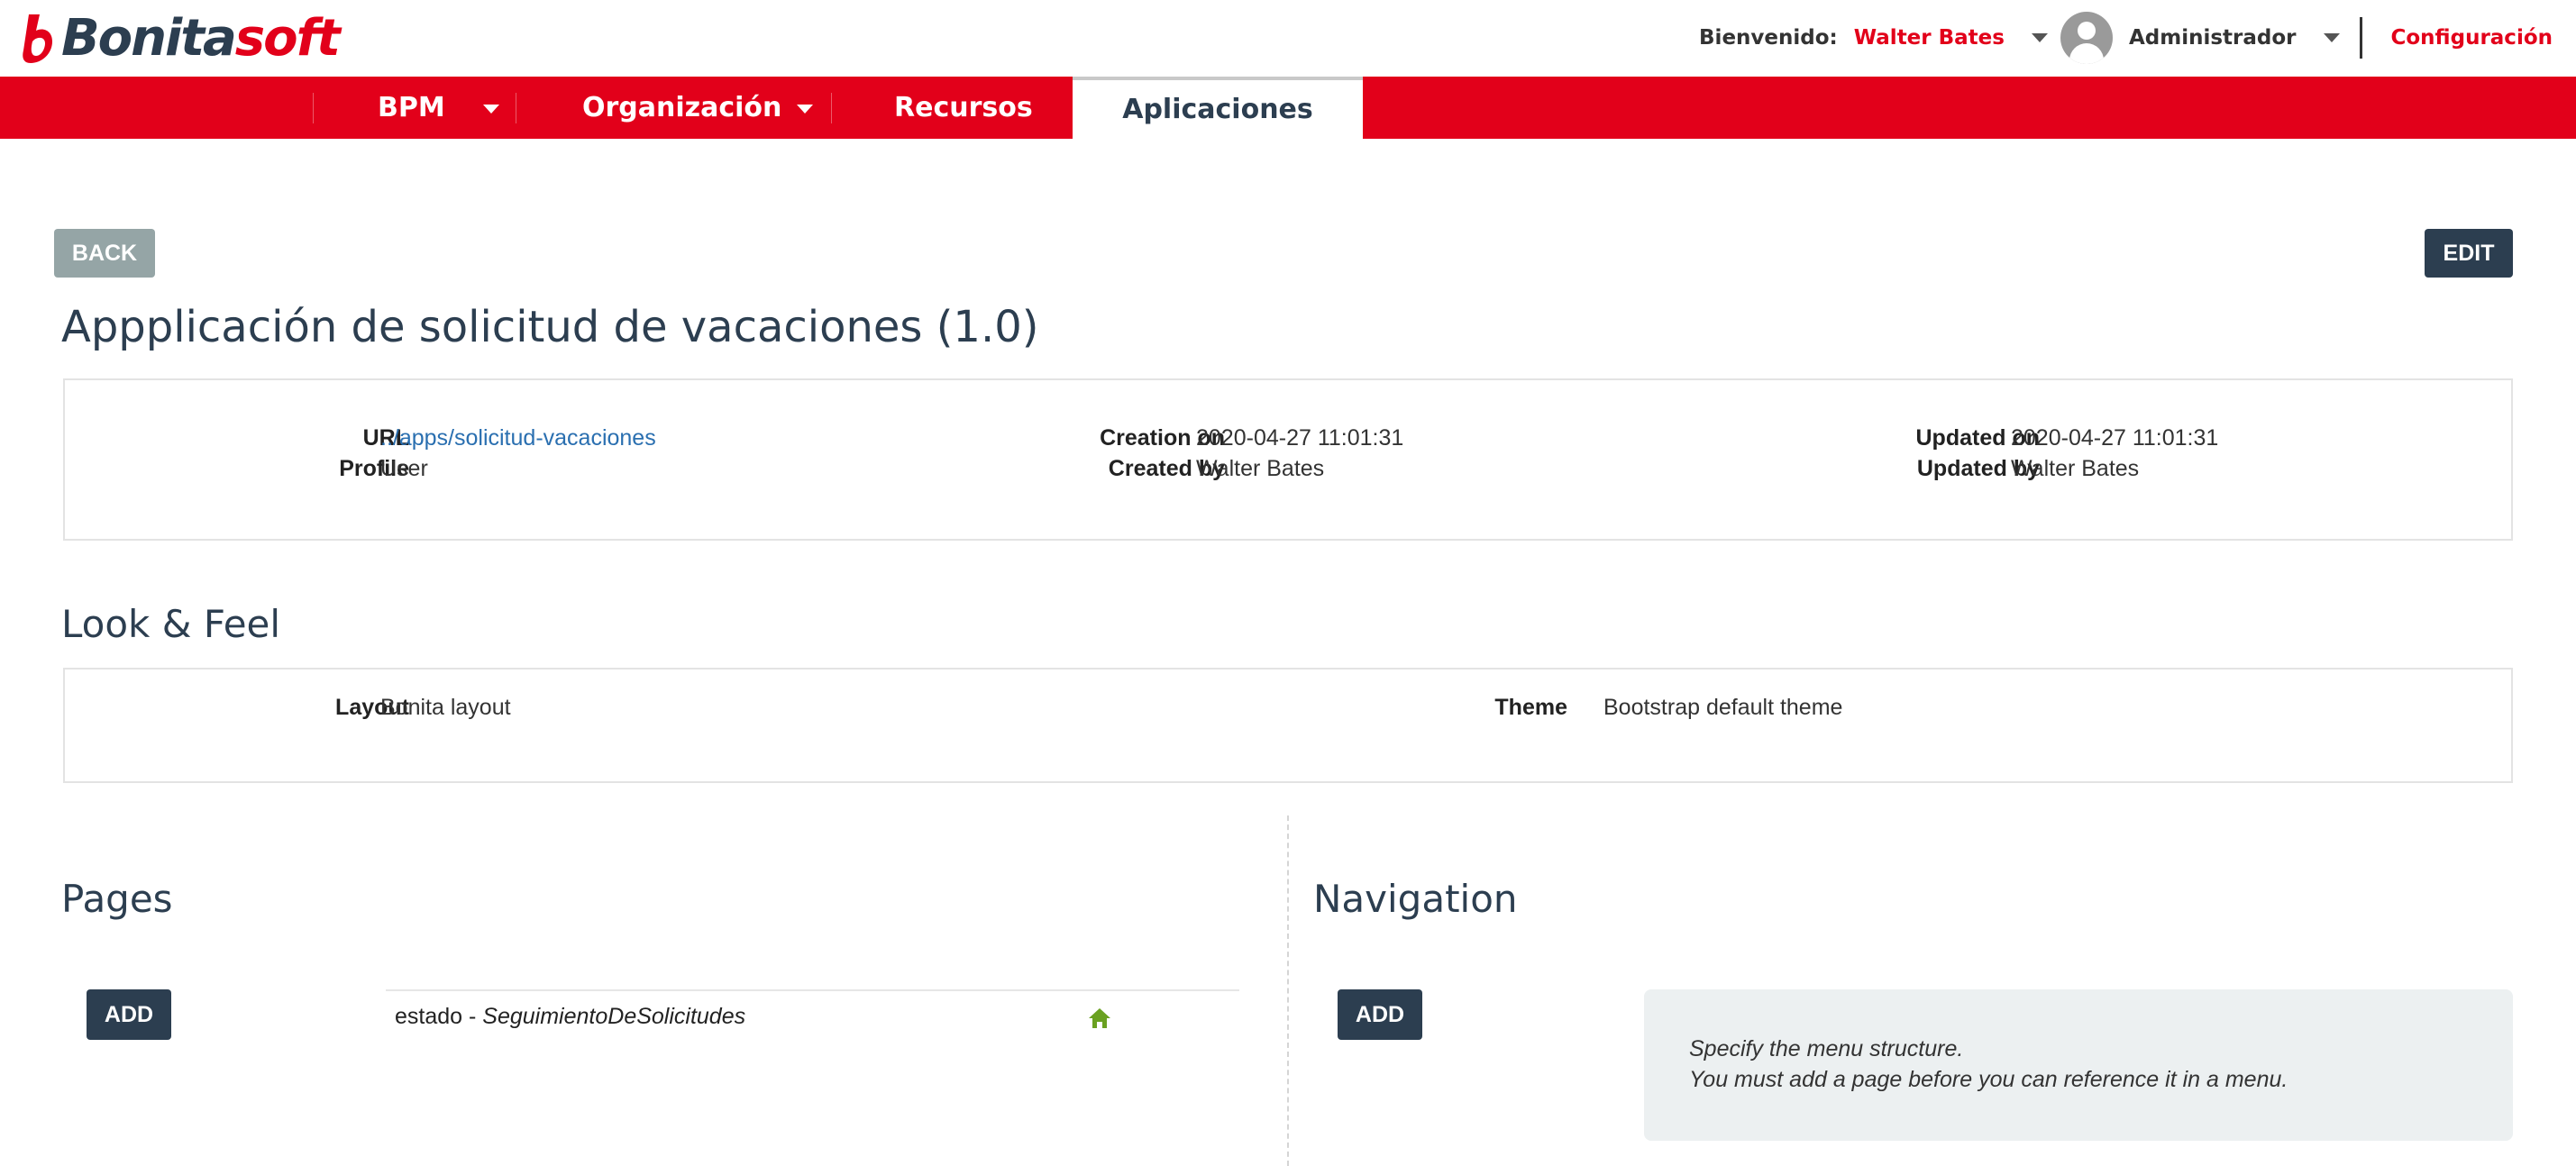 The width and height of the screenshot is (2576, 1166). I want to click on theme-label: Theme, so click(1530, 707).